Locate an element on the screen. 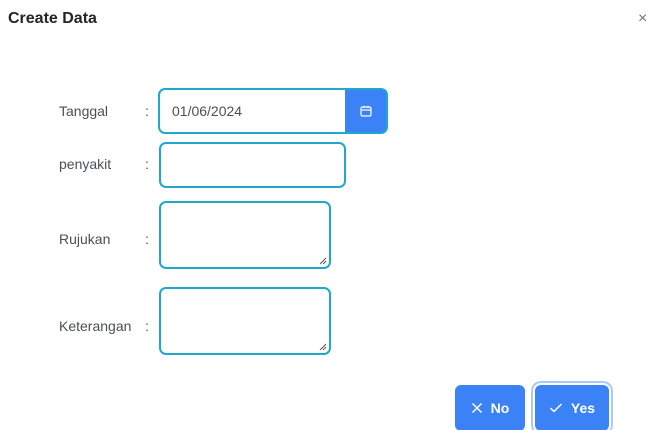 The width and height of the screenshot is (649, 430). times-icon is located at coordinates (476, 408).